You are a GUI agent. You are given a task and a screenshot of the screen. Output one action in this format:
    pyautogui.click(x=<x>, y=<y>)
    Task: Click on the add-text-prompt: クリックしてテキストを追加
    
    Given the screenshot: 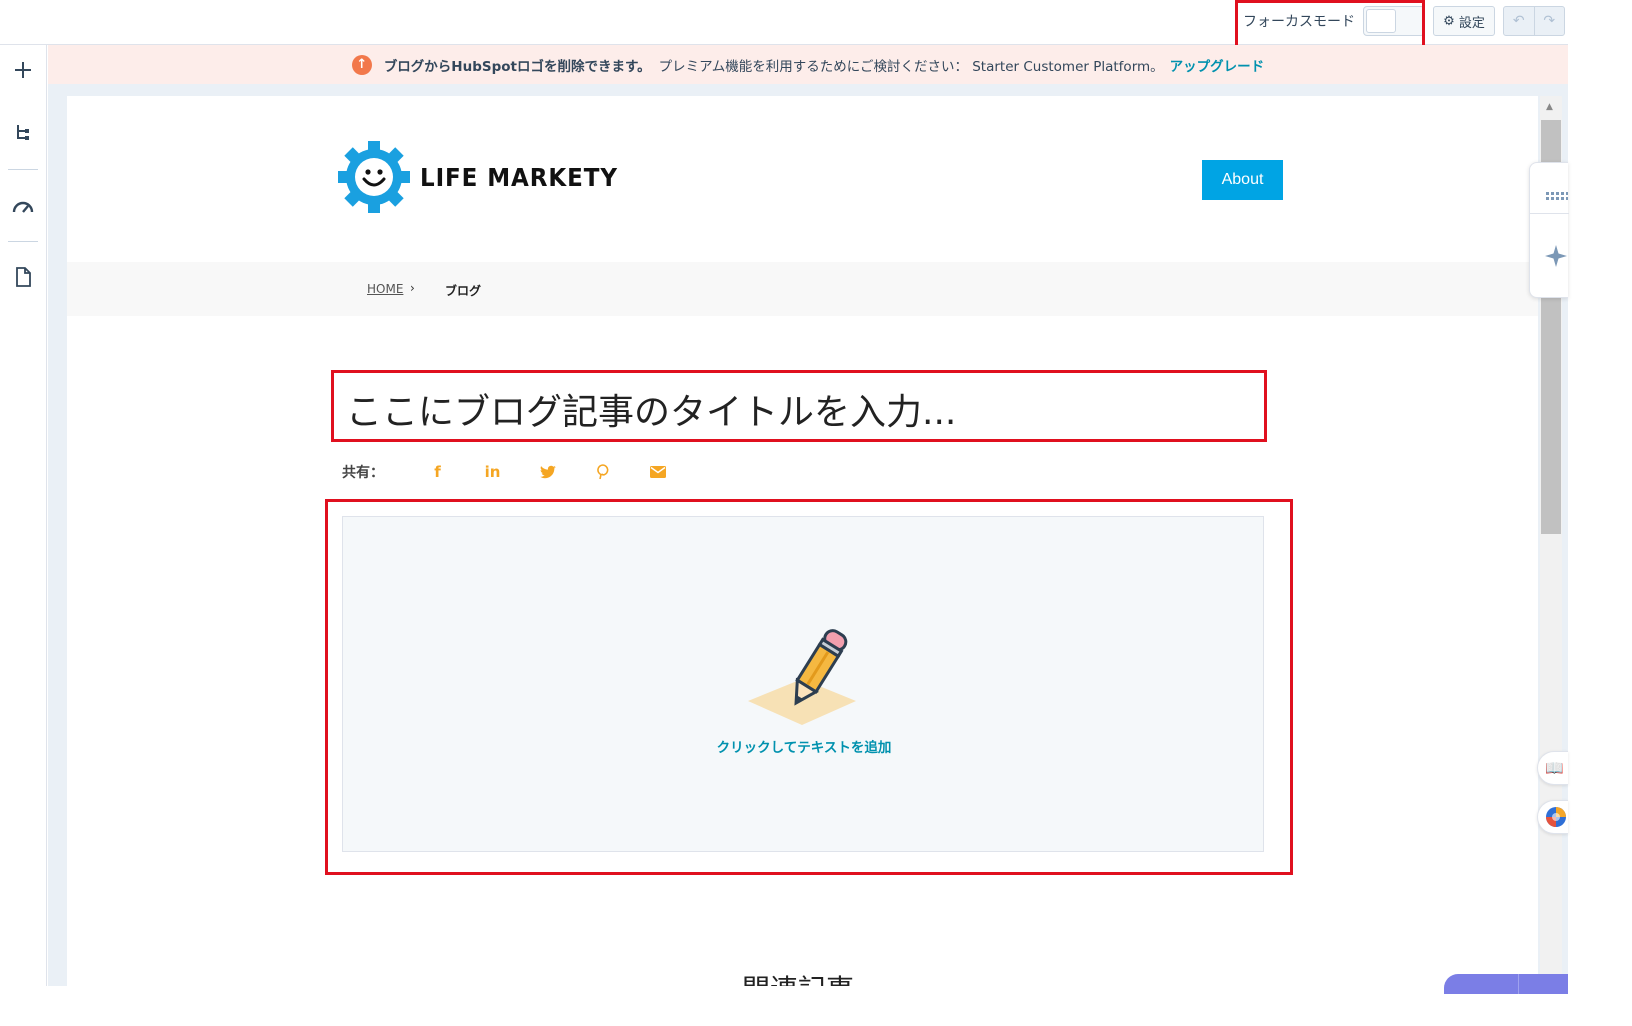 What is the action you would take?
    pyautogui.click(x=804, y=746)
    